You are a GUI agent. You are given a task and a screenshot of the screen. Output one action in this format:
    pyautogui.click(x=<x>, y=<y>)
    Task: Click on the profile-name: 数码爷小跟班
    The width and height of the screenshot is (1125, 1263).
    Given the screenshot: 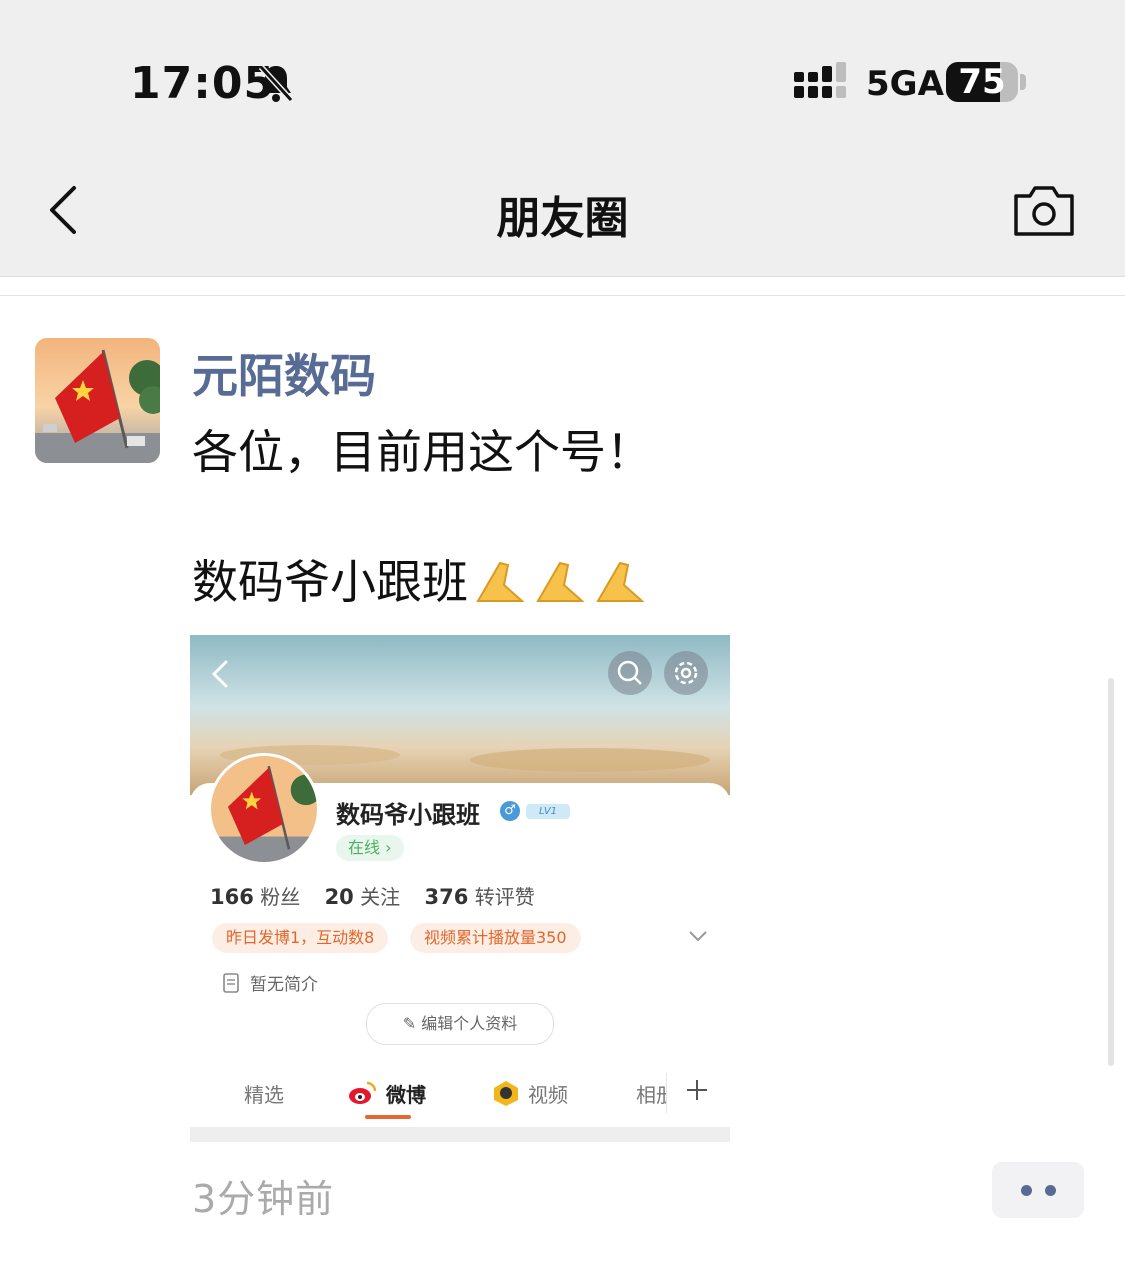 What is the action you would take?
    pyautogui.click(x=408, y=815)
    